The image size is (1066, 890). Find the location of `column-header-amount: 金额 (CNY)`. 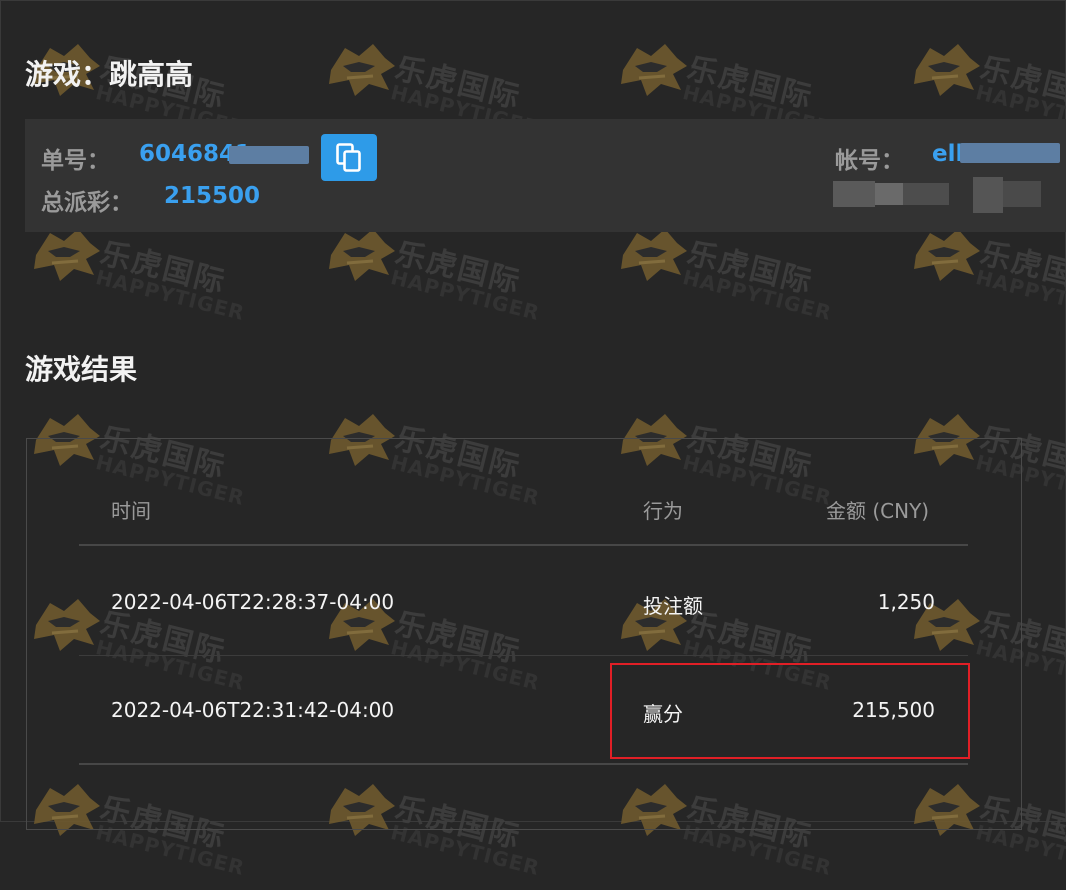

column-header-amount: 金额 (CNY) is located at coordinates (878, 511).